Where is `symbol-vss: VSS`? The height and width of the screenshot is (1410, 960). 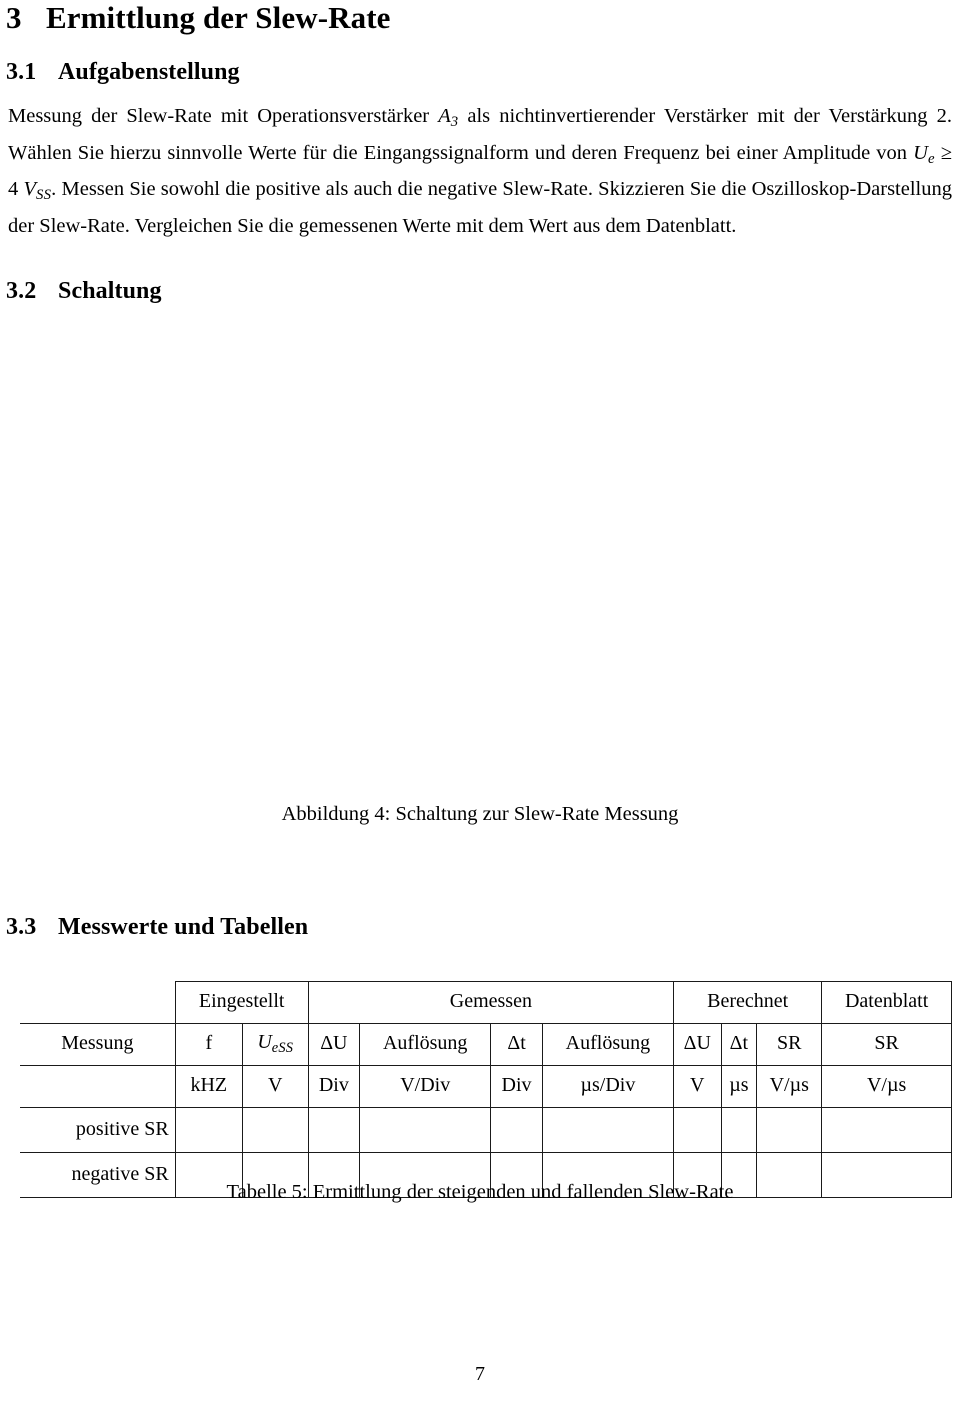 symbol-vss: VSS is located at coordinates (37, 191).